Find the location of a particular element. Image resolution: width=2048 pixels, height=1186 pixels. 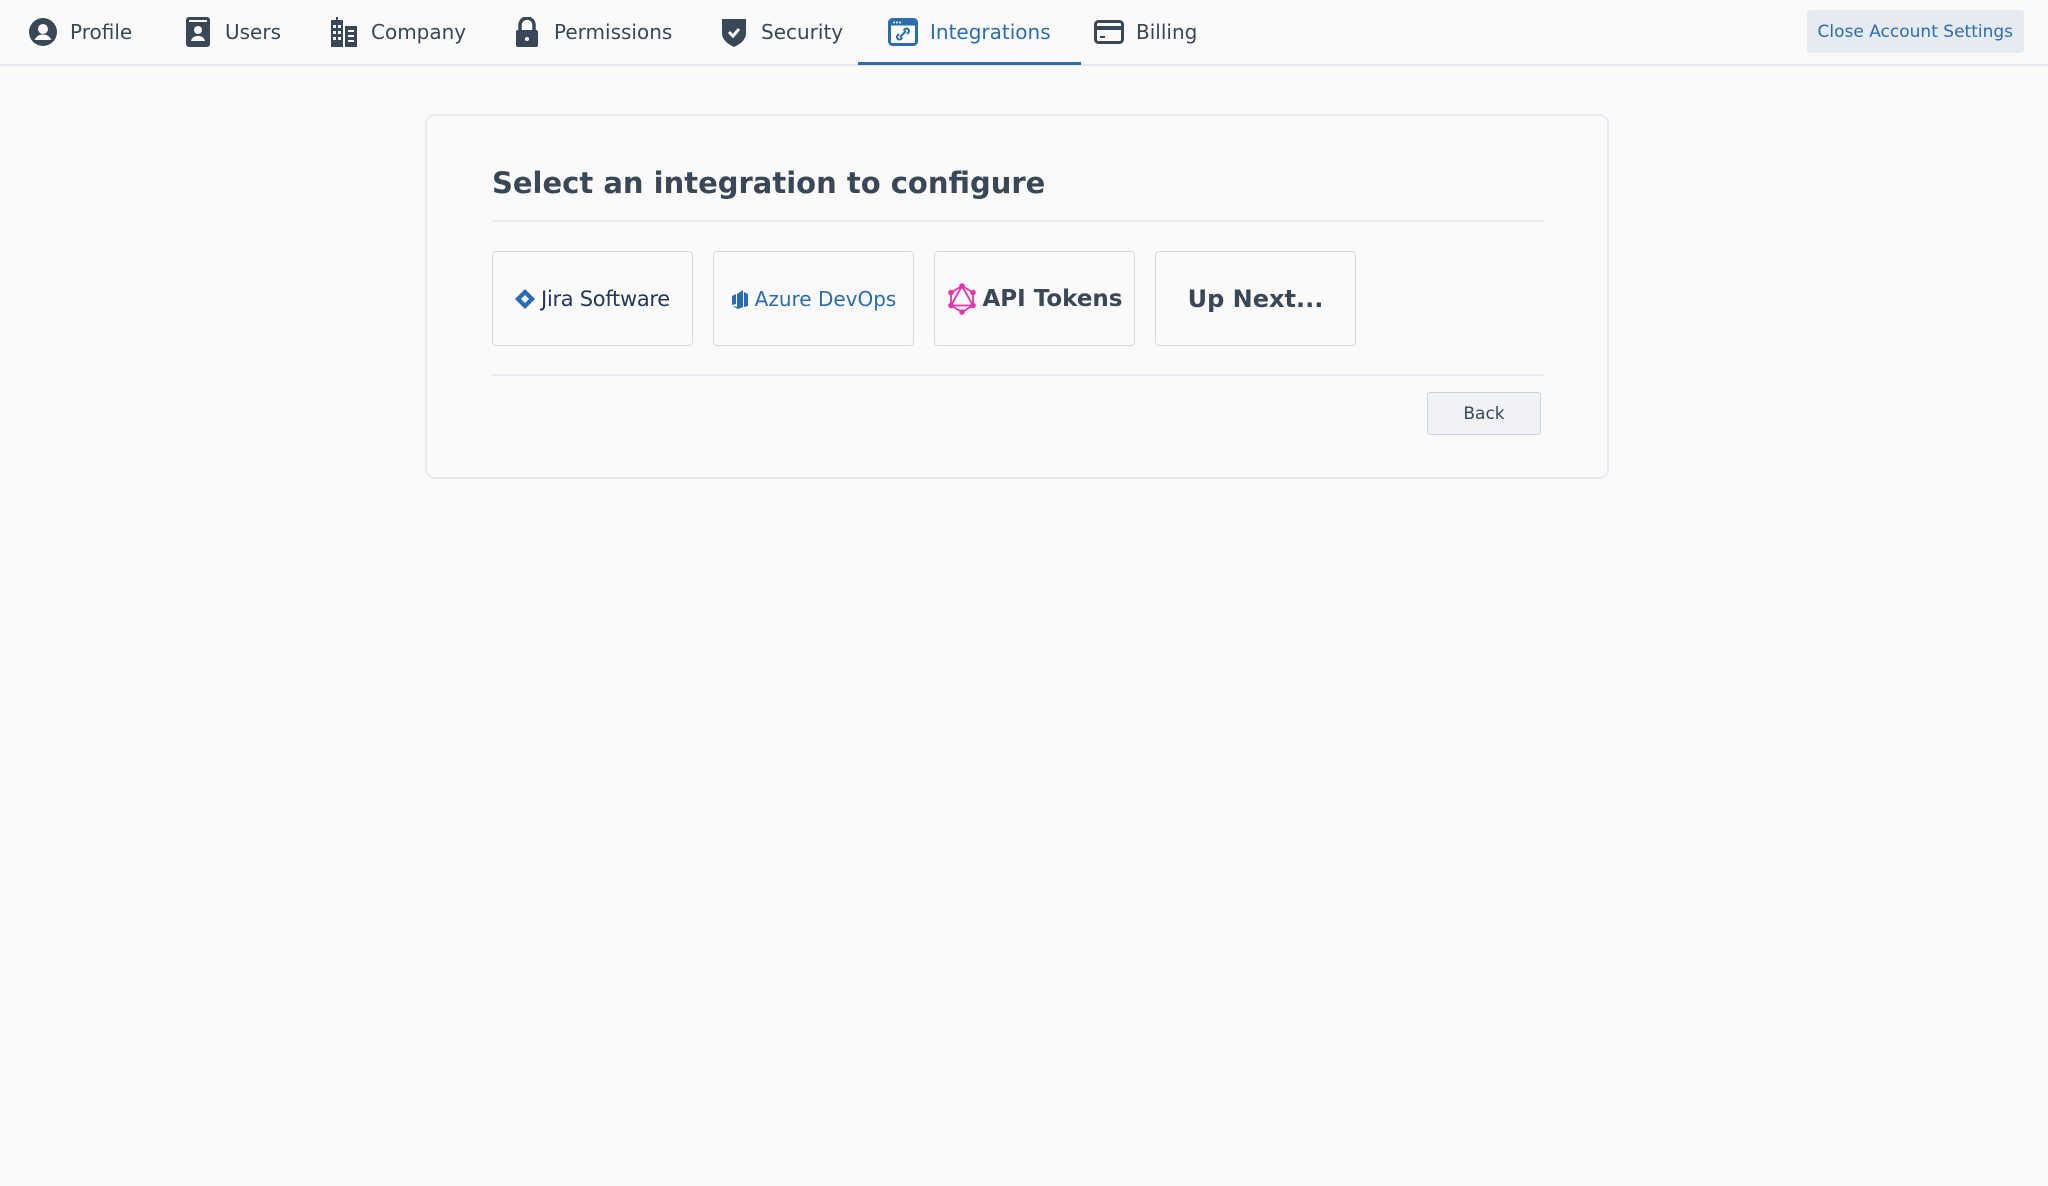

lock-icon is located at coordinates (527, 32).